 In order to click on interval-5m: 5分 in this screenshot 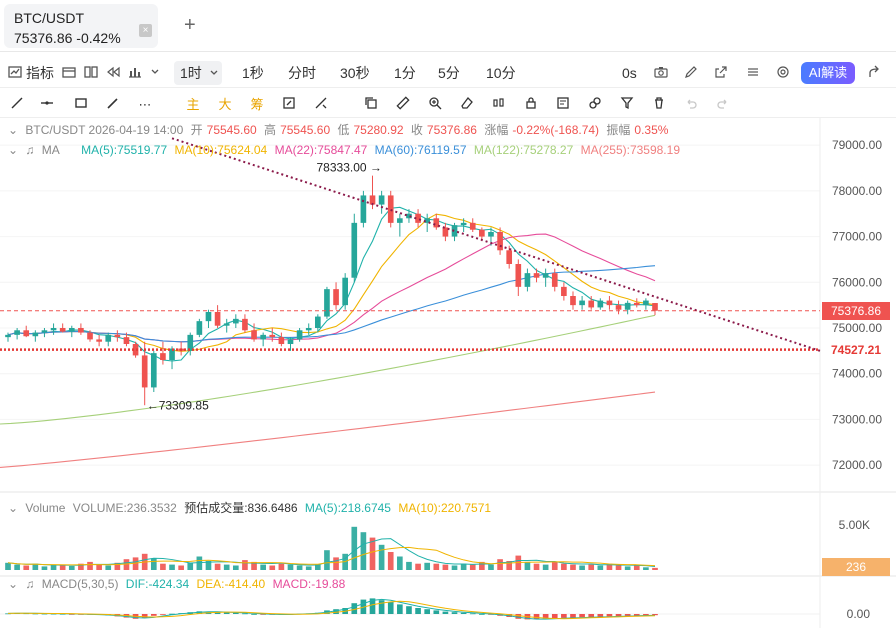, I will do `click(449, 73)`.